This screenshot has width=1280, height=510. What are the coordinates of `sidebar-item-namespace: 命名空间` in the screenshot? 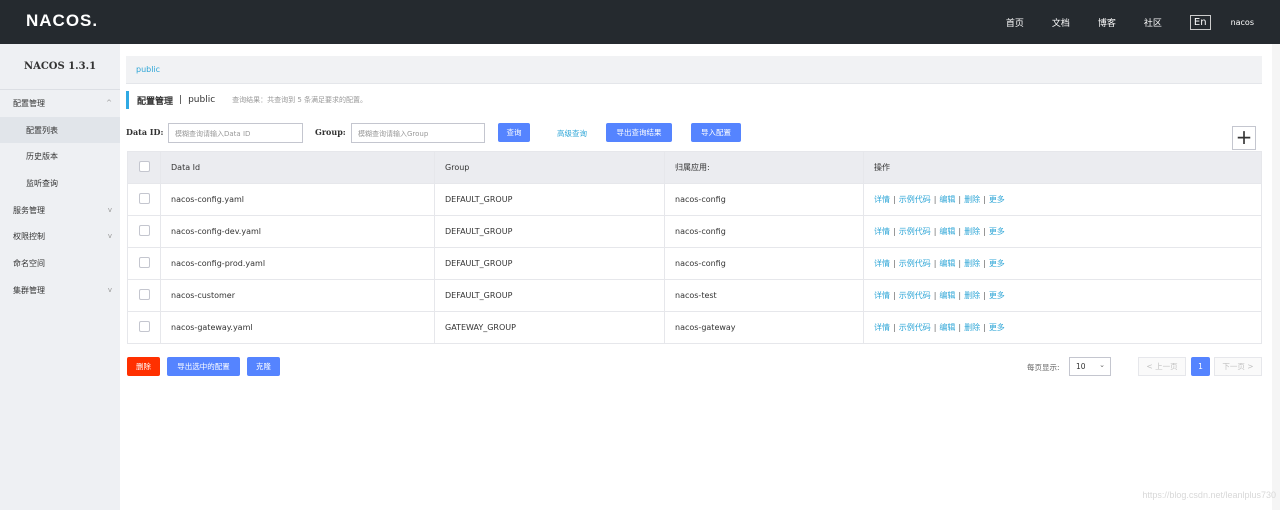 It's located at (60, 263).